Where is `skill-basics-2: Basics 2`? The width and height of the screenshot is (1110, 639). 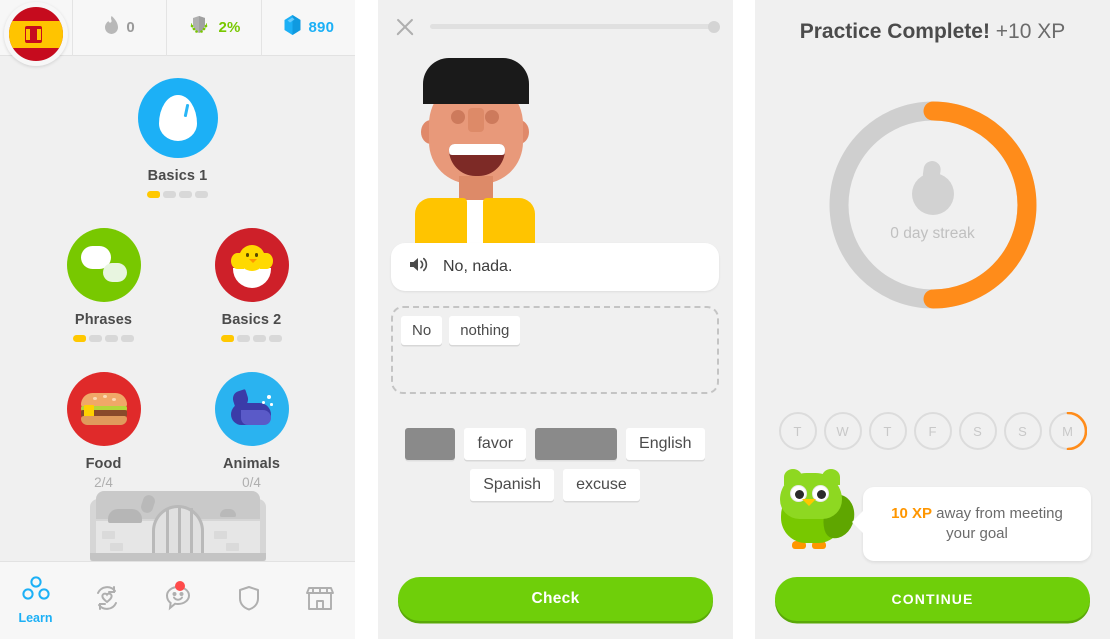
skill-basics-2: Basics 2 is located at coordinates (252, 285).